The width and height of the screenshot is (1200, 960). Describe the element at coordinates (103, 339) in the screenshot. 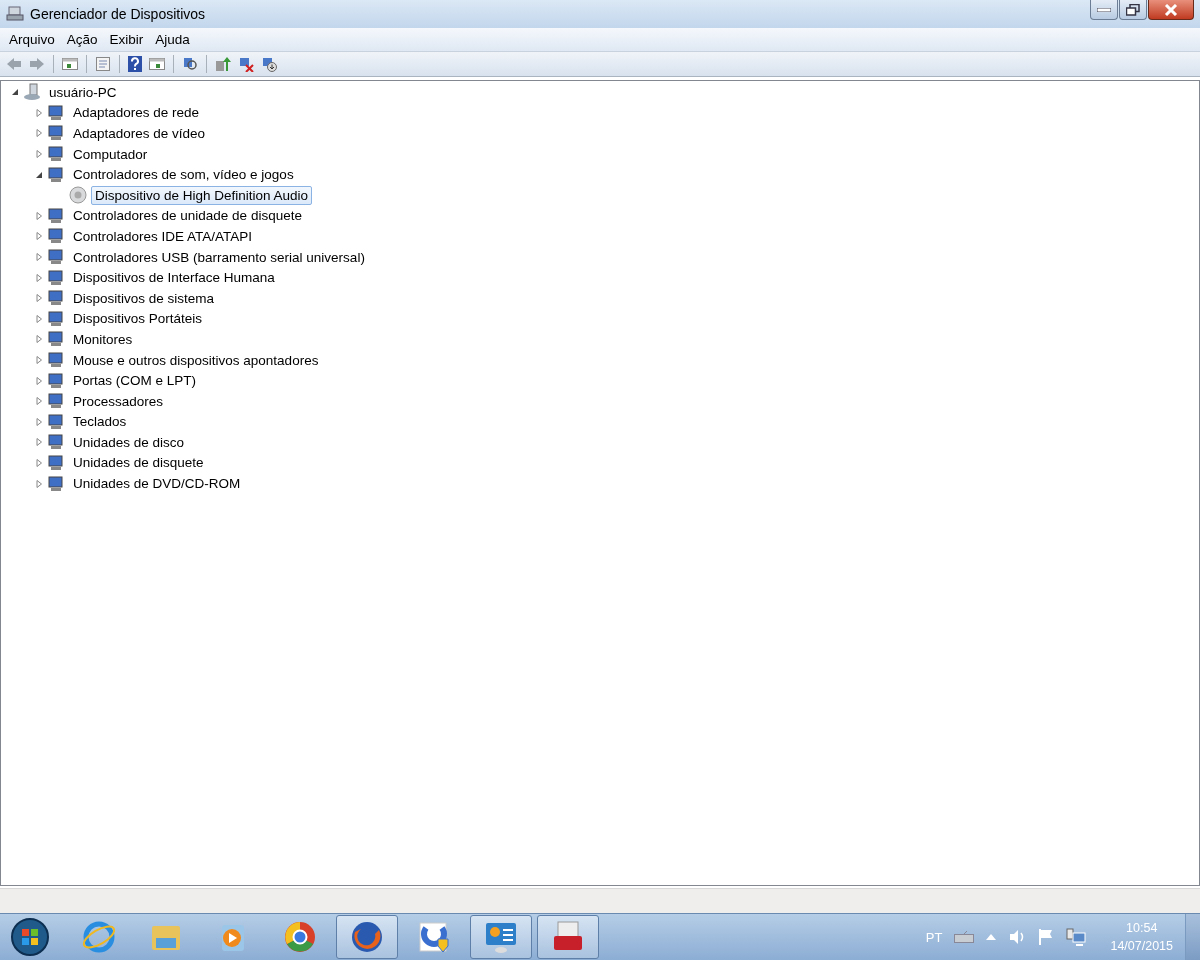

I see `tree-item: Monitores` at that location.